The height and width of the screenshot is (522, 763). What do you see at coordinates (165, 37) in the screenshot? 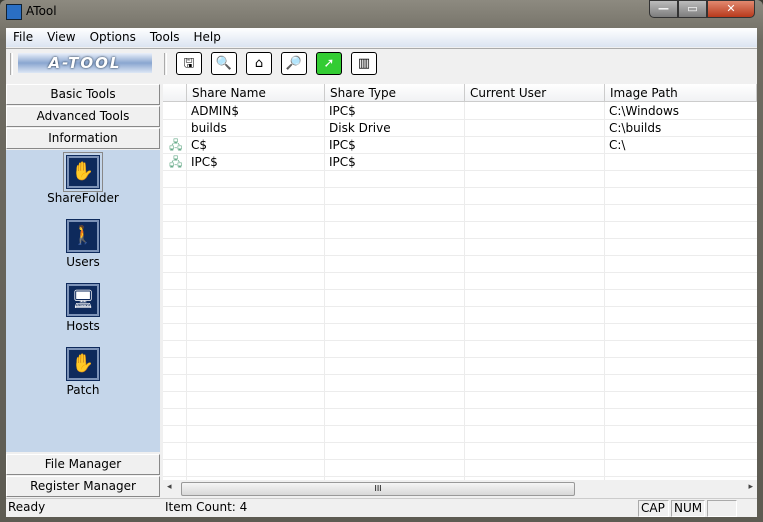
I see `menu-tools: Tools` at bounding box center [165, 37].